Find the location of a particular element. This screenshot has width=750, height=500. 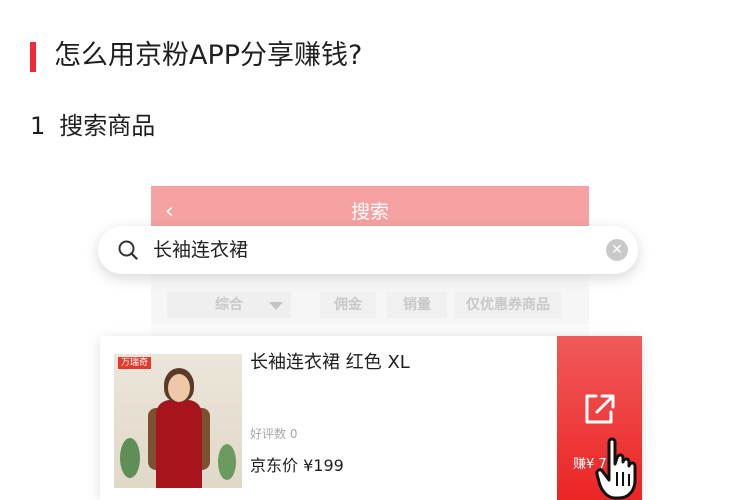

filter-coupon-only: 仅优惠券商品 is located at coordinates (508, 305).